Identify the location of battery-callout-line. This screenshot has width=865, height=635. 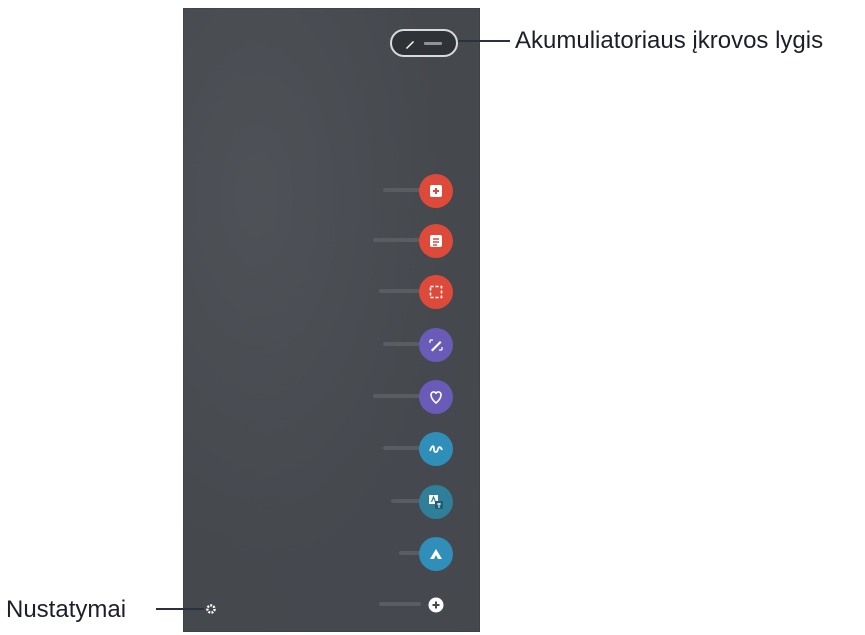
(484, 41).